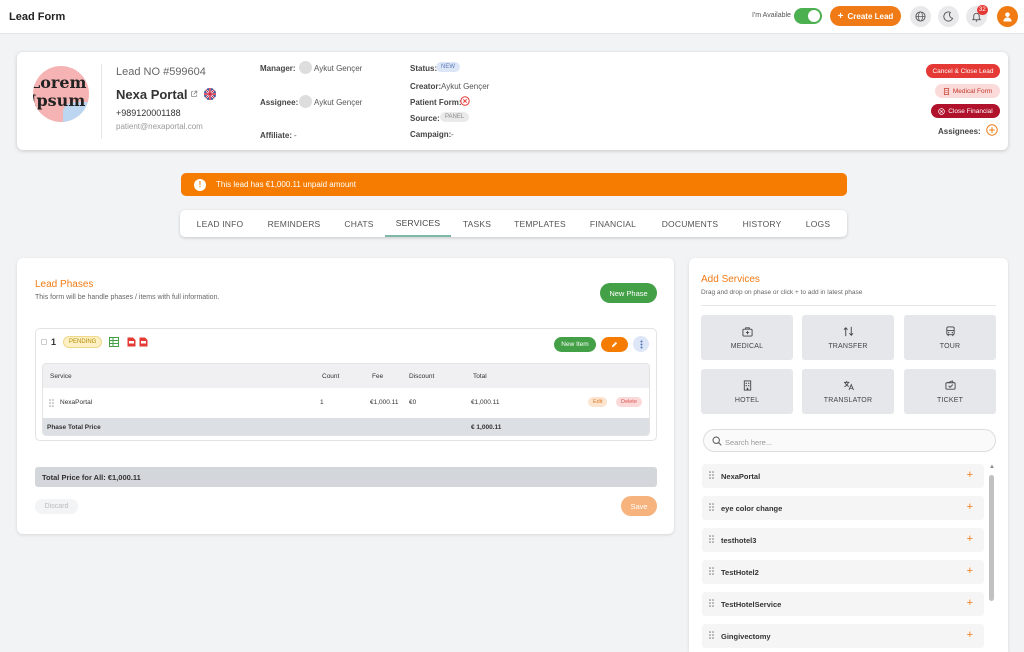  I want to click on row-total: €1,000.11, so click(485, 402).